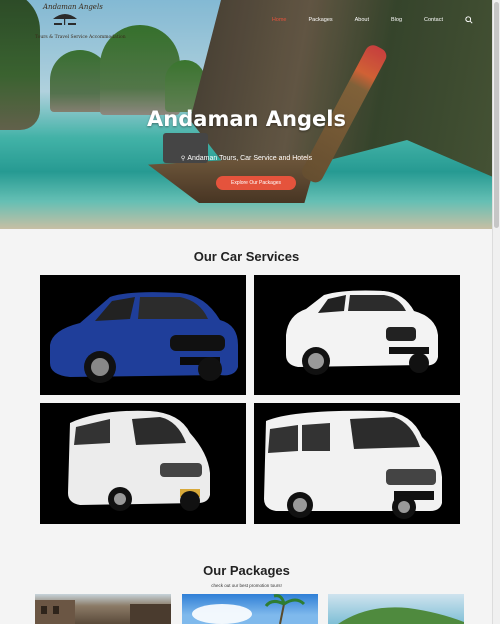 Image resolution: width=500 pixels, height=624 pixels. Describe the element at coordinates (496, 115) in the screenshot. I see `scrollbar-thumb` at that location.